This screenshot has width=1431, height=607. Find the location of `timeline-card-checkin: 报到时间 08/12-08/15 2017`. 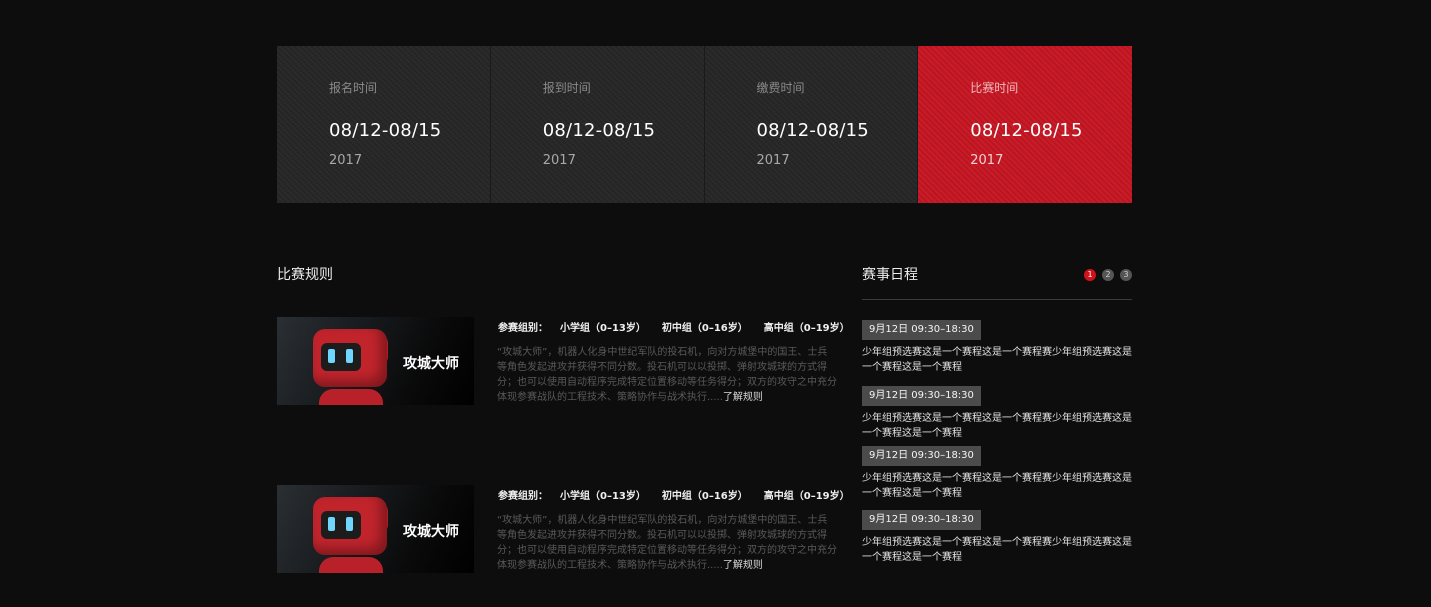

timeline-card-checkin: 报到时间 08/12-08/15 2017 is located at coordinates (597, 124).